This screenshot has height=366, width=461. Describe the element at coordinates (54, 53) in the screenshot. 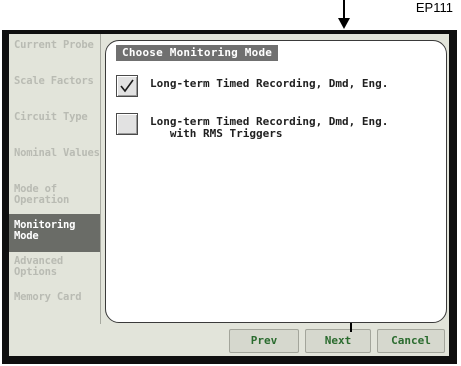

I see `sidebar-item-current-probe: Current Probe` at that location.